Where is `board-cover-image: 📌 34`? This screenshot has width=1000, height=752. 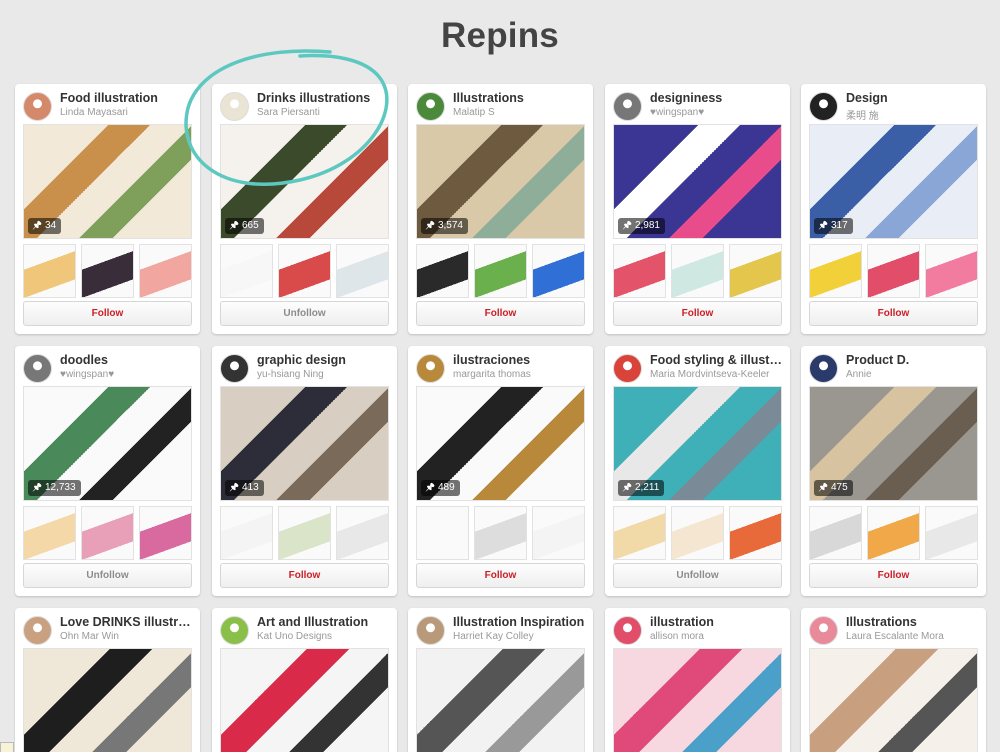
board-cover-image: 📌 34 is located at coordinates (107, 181).